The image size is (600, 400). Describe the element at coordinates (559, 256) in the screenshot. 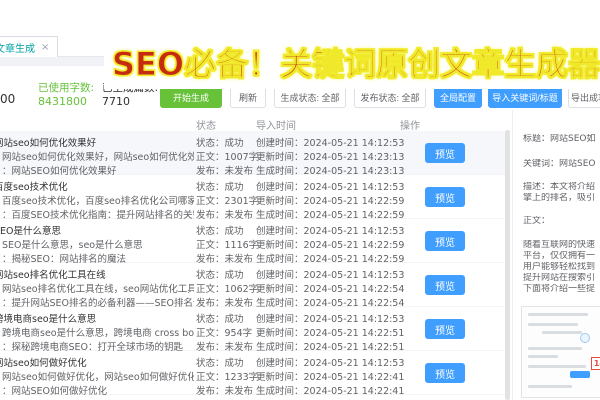

I see `preview-text-line: 平台，仅仅拥有一` at that location.